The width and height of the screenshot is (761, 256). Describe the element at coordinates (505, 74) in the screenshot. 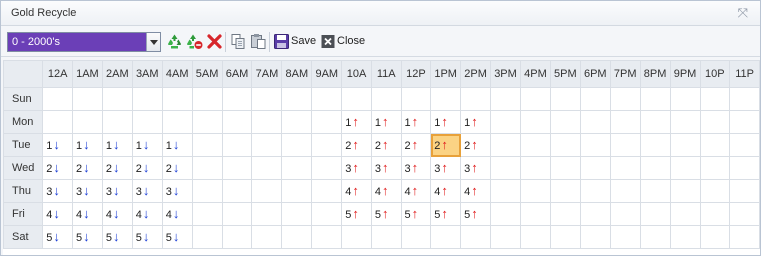

I see `hour-header: 3PM` at that location.